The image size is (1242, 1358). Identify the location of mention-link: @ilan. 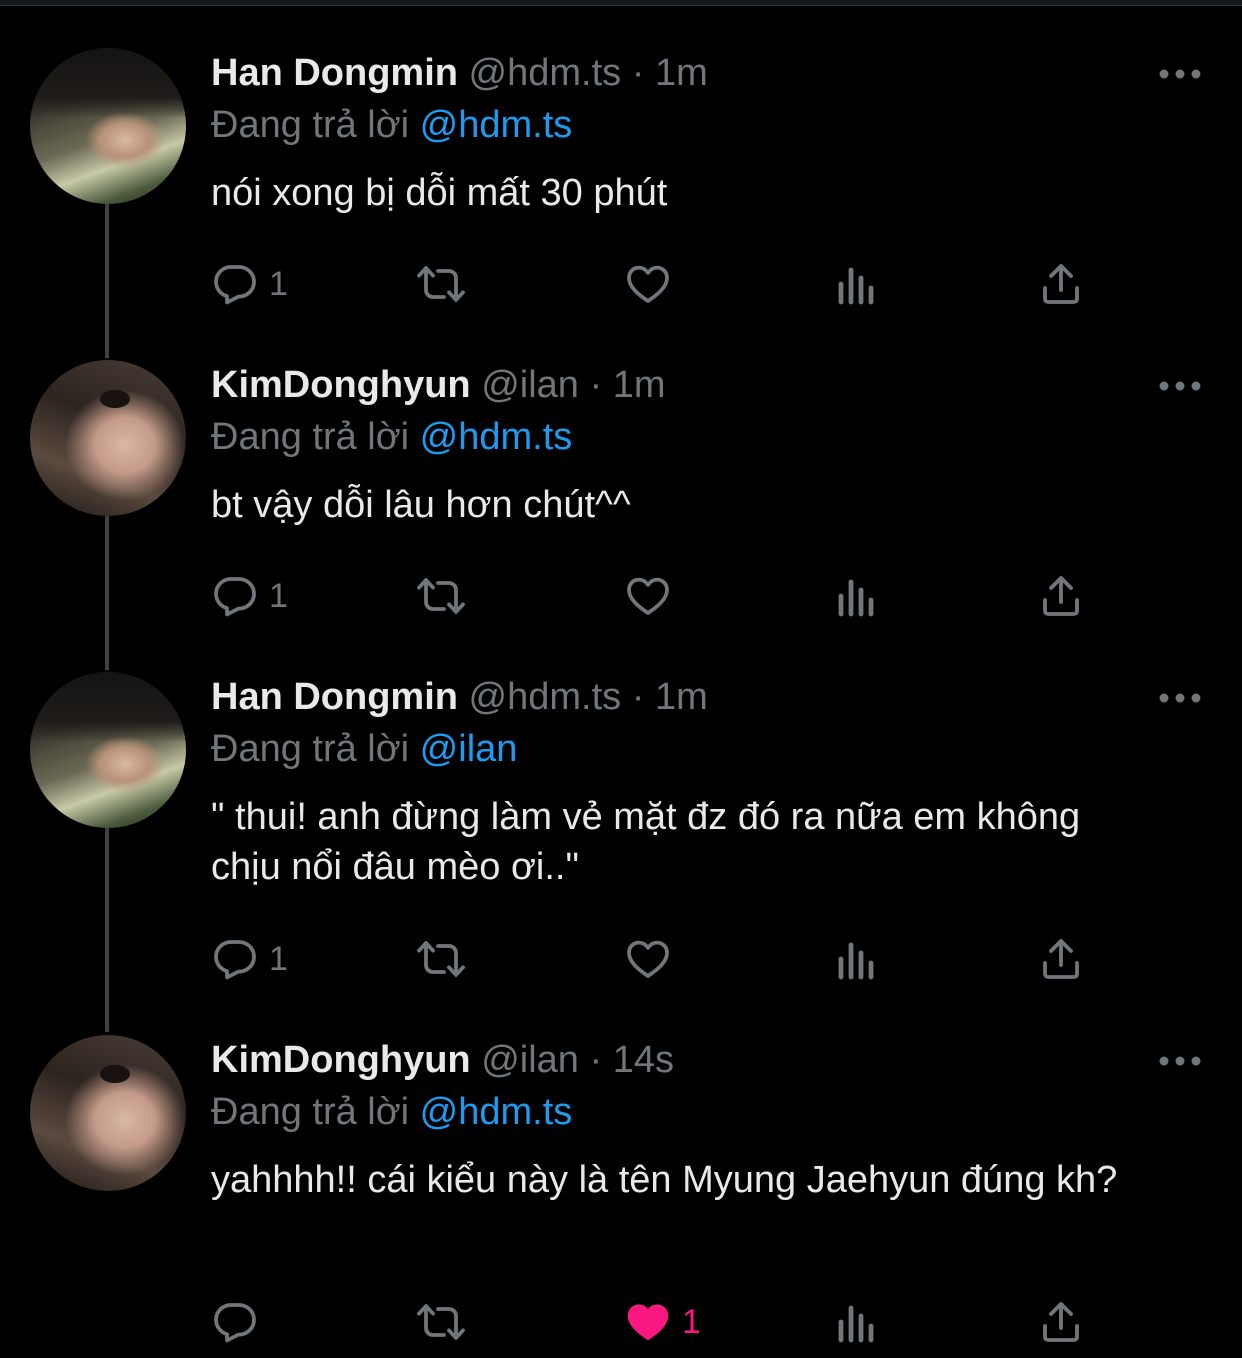
(469, 749).